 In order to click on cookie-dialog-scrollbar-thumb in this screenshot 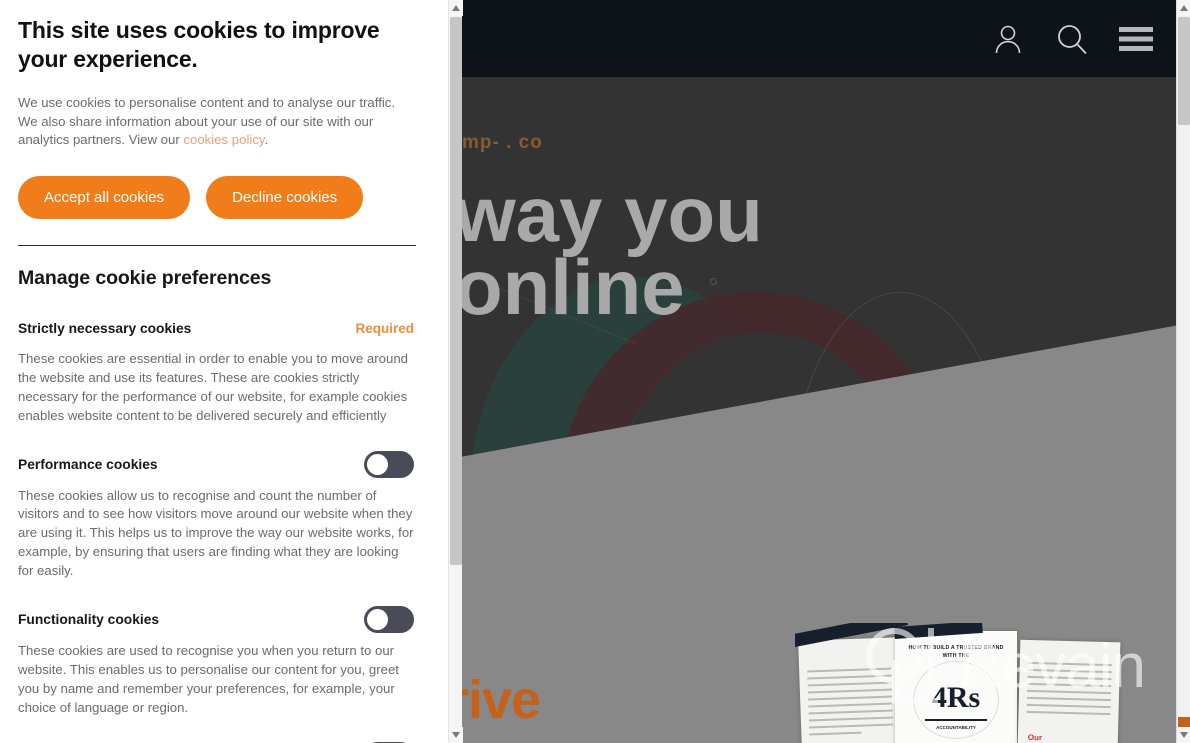, I will do `click(456, 291)`.